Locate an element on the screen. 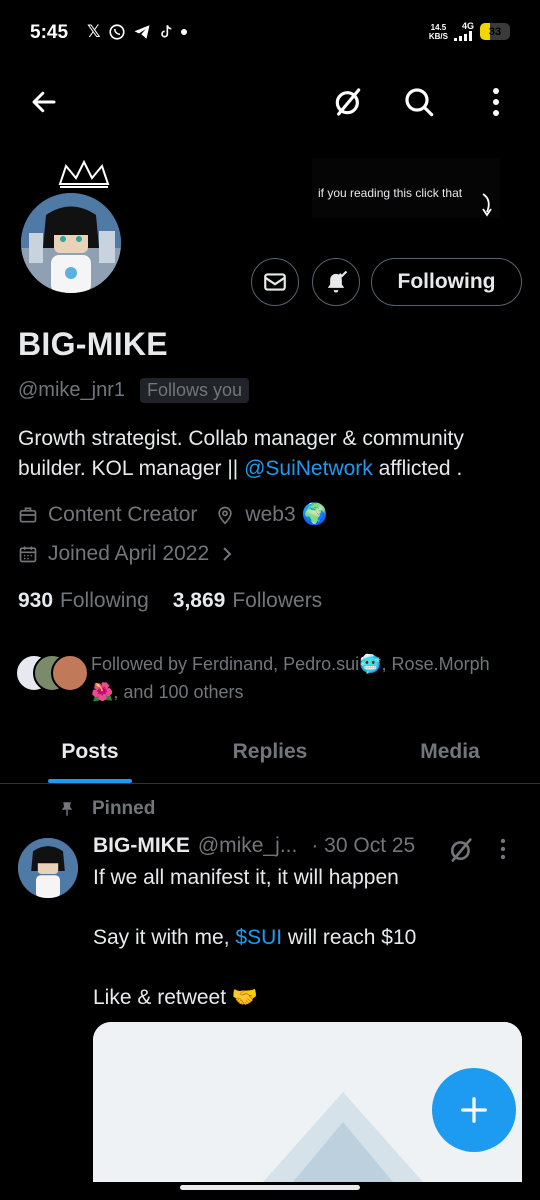 The image size is (540, 1200). back-button is located at coordinates (44, 102).